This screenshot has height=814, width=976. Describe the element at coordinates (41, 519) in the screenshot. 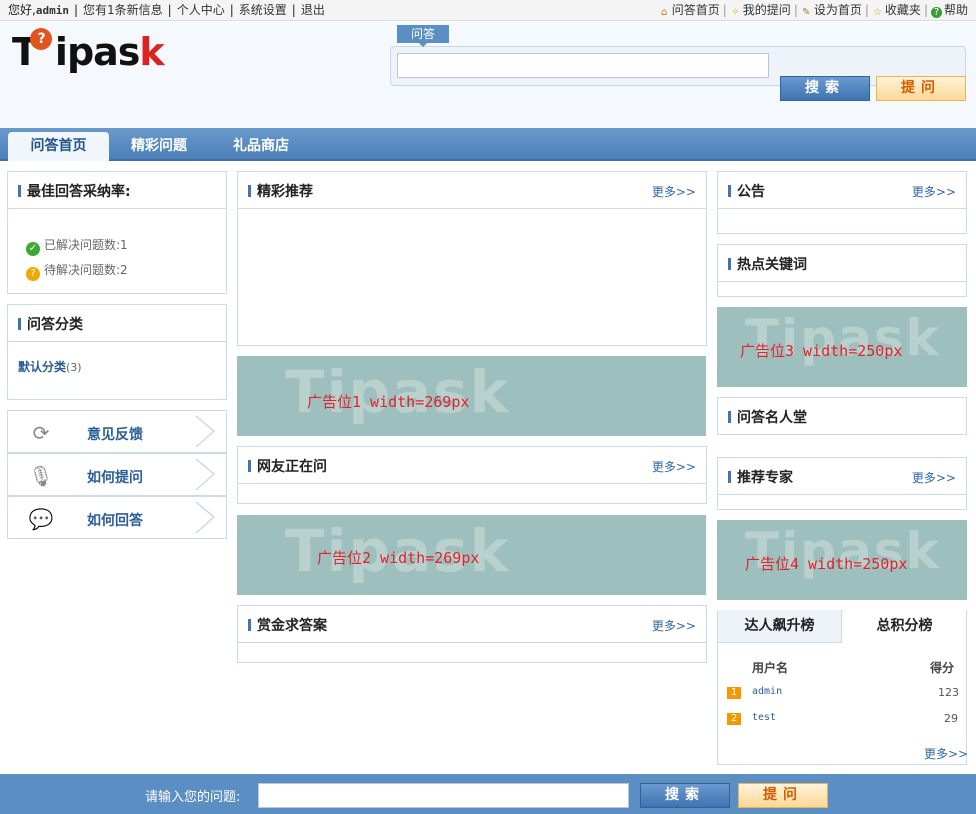

I see `chat-icon: 💬` at that location.